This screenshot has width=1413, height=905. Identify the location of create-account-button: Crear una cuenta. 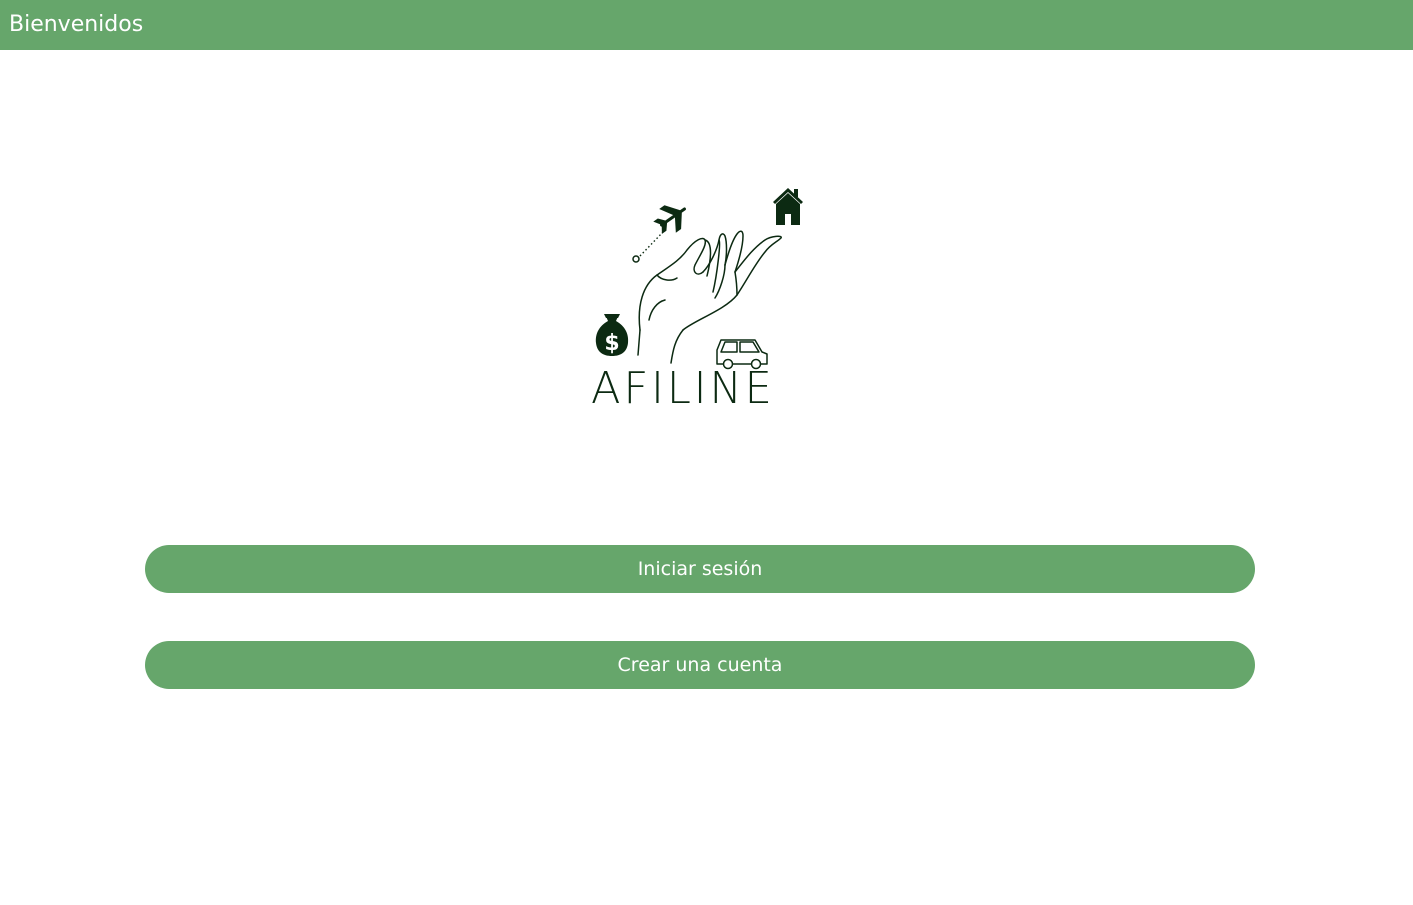
(700, 665).